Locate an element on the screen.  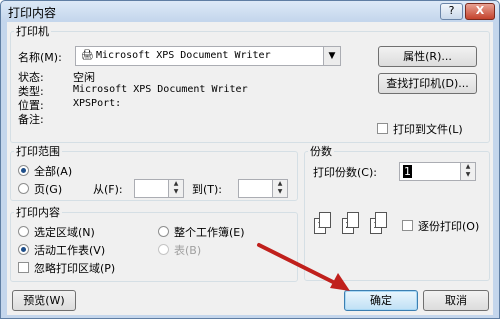
annotation-arrow-icon is located at coordinates (303, 267).